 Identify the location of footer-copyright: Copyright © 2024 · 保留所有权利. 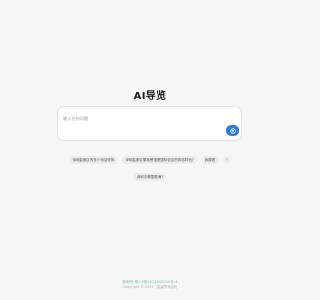
(150, 287).